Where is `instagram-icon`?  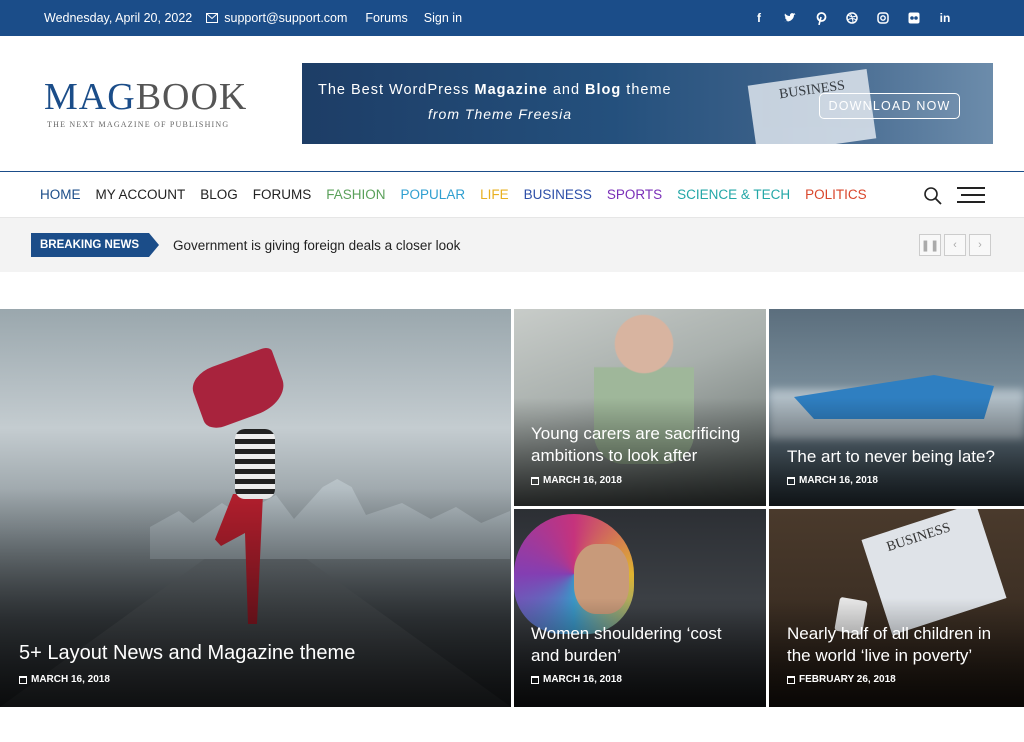
instagram-icon is located at coordinates (883, 18).